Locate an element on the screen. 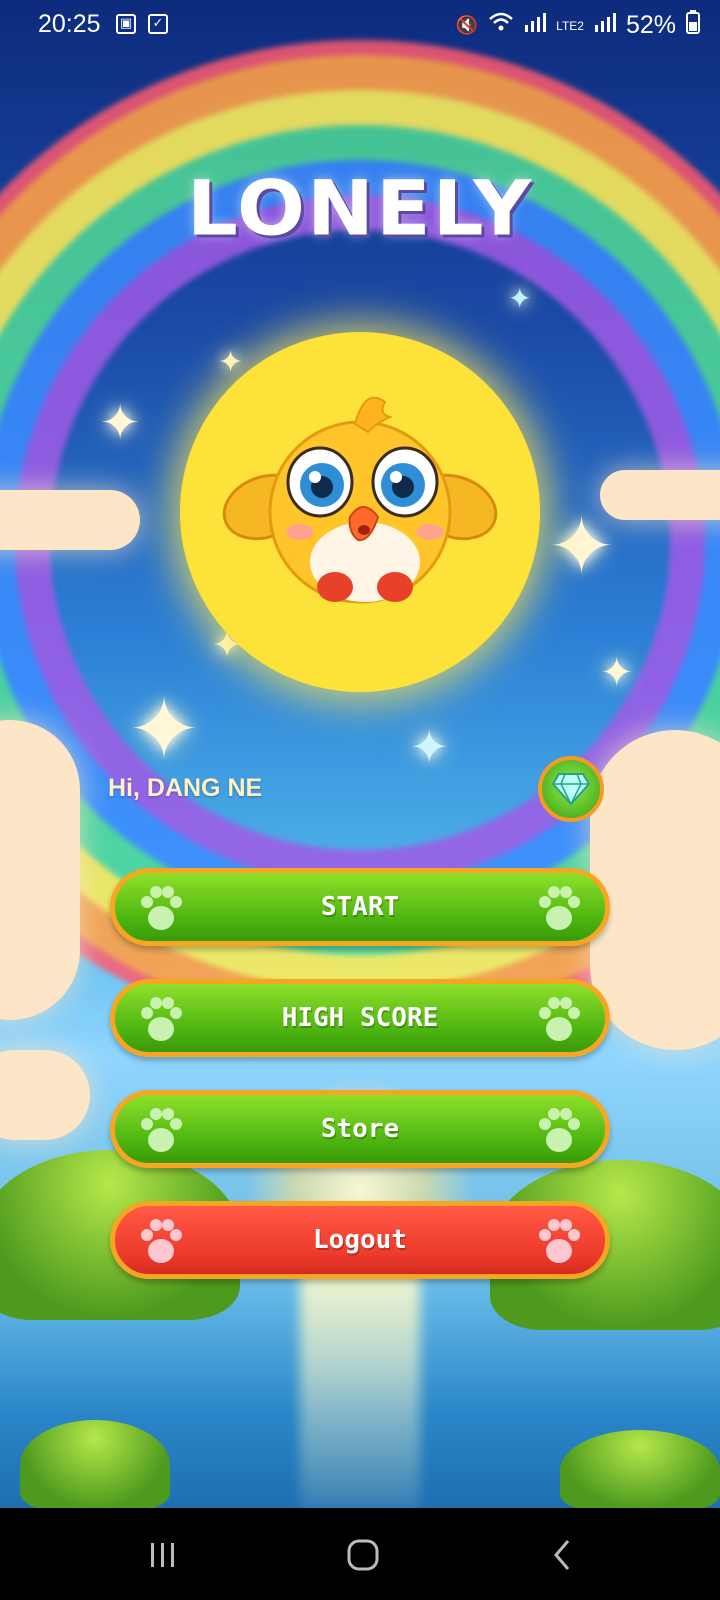 This screenshot has width=720, height=1600. store-label: Store is located at coordinates (360, 1129).